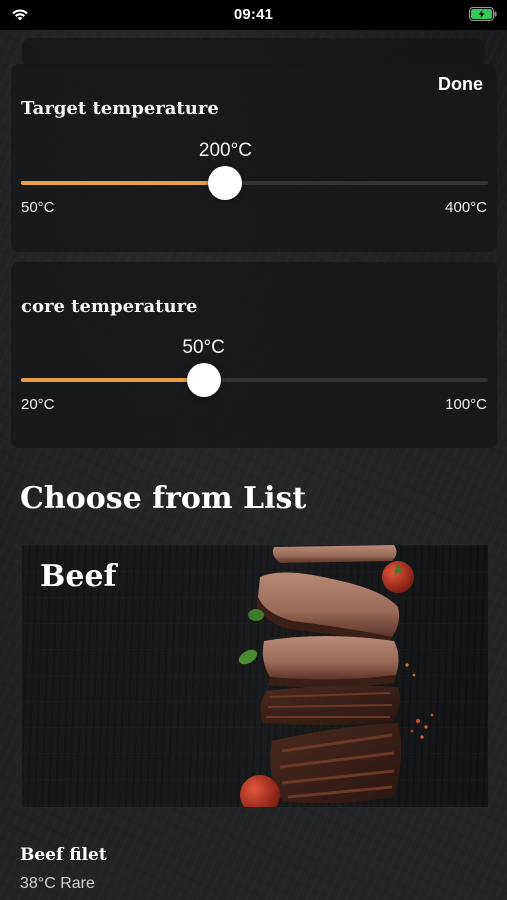  Describe the element at coordinates (123, 183) in the screenshot. I see `target-slider-fill` at that location.